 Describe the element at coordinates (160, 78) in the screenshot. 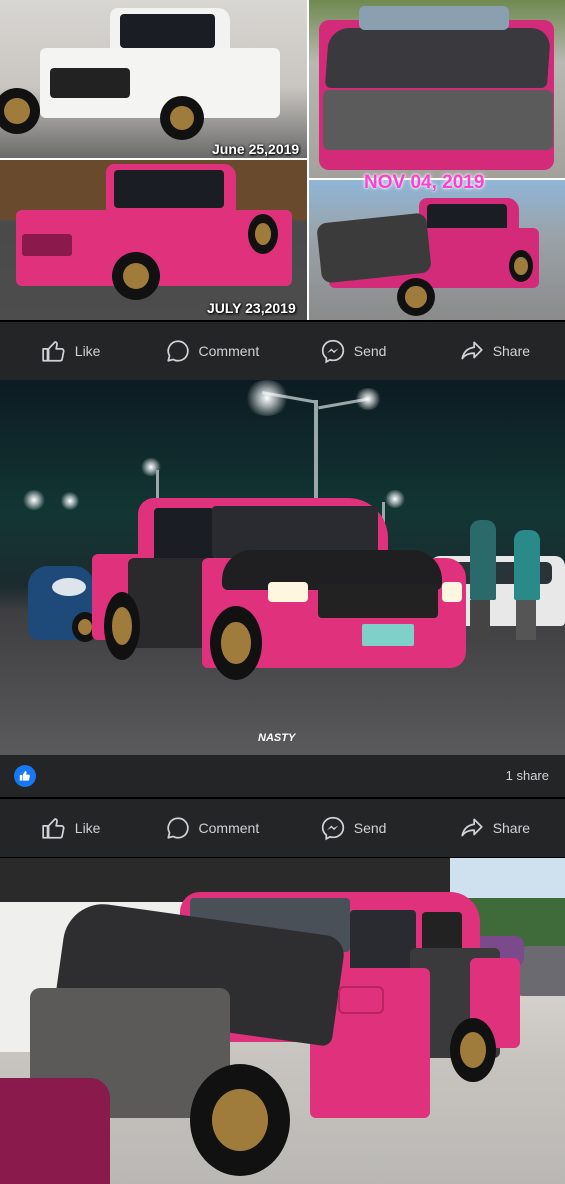

I see `white-truck-graphic` at that location.